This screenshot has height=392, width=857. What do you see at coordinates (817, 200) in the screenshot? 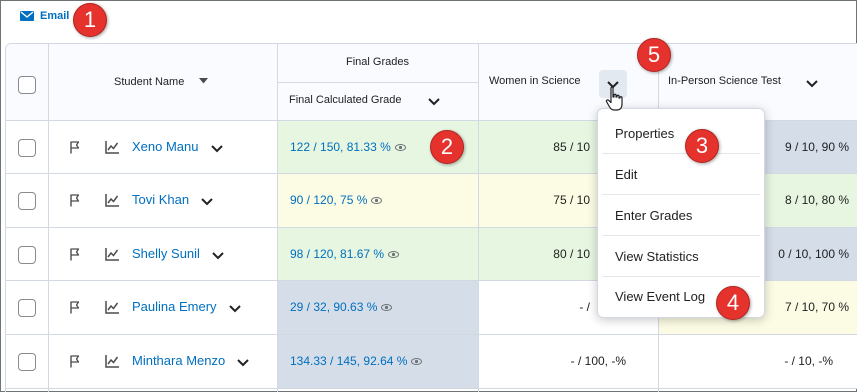
I see `in-person-test-value: 8 / 10, 80 %` at bounding box center [817, 200].